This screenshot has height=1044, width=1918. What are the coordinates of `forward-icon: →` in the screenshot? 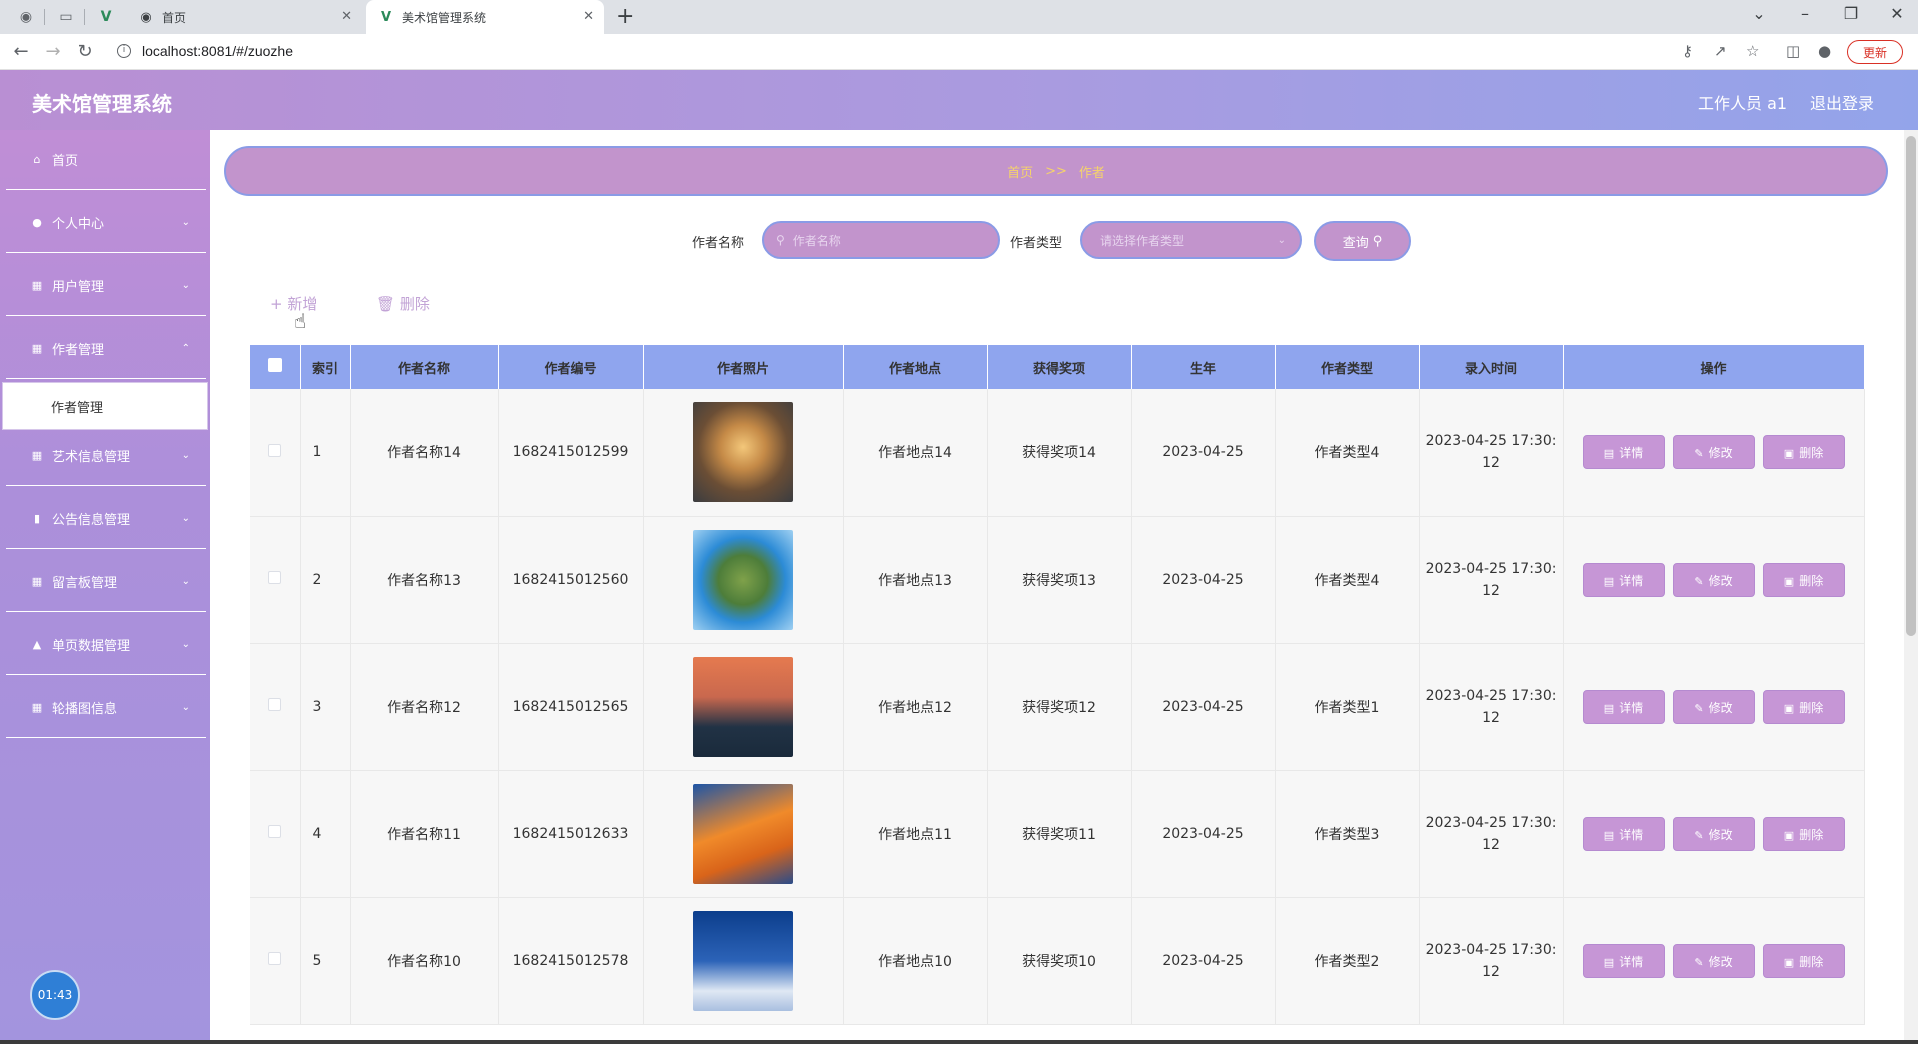 It's located at (53, 51).